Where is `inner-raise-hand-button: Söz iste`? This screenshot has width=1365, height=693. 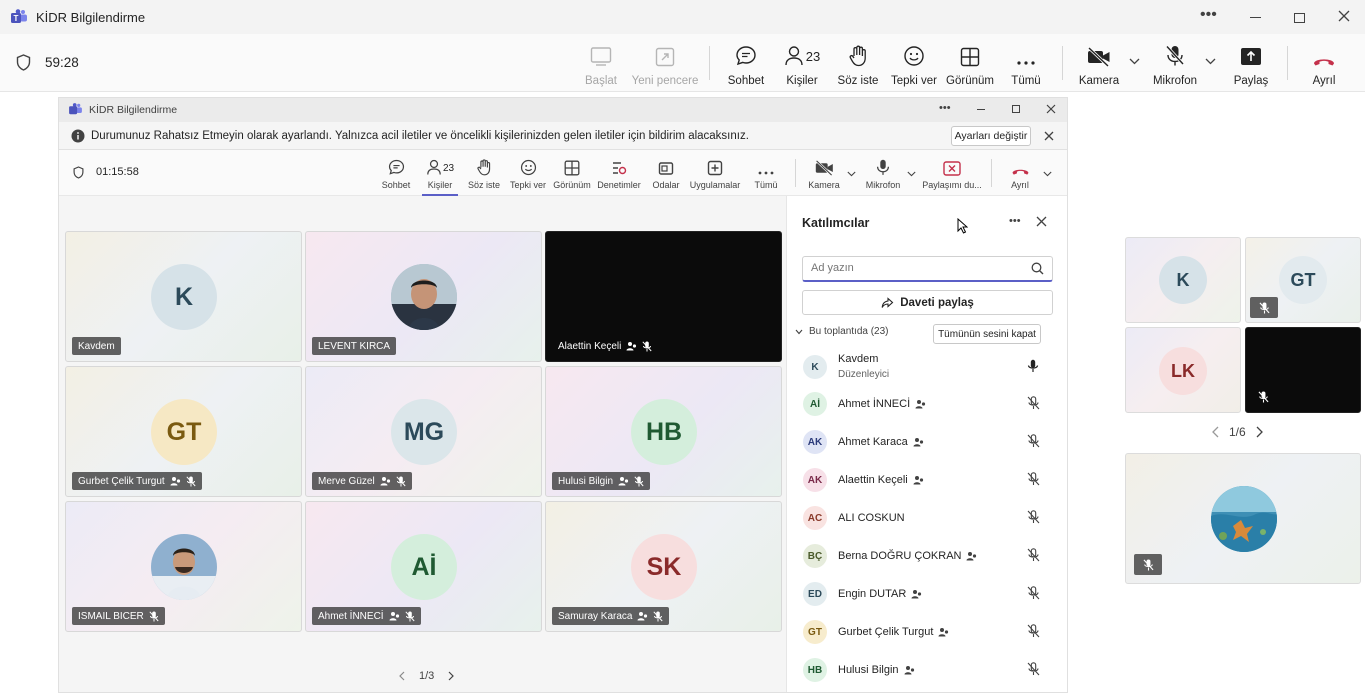 inner-raise-hand-button: Söz iste is located at coordinates (484, 173).